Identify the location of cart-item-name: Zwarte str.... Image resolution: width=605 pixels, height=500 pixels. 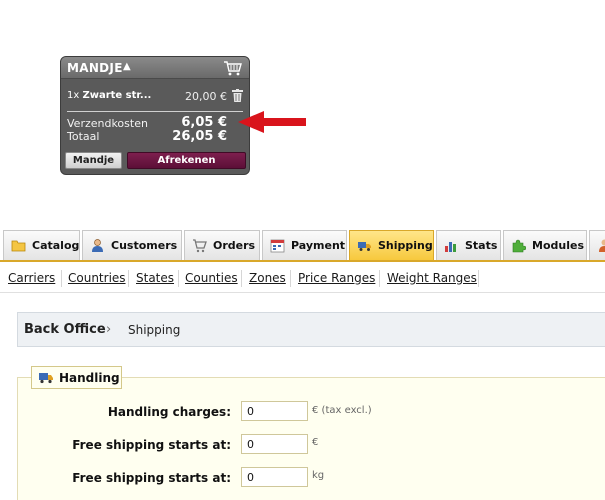
(117, 95).